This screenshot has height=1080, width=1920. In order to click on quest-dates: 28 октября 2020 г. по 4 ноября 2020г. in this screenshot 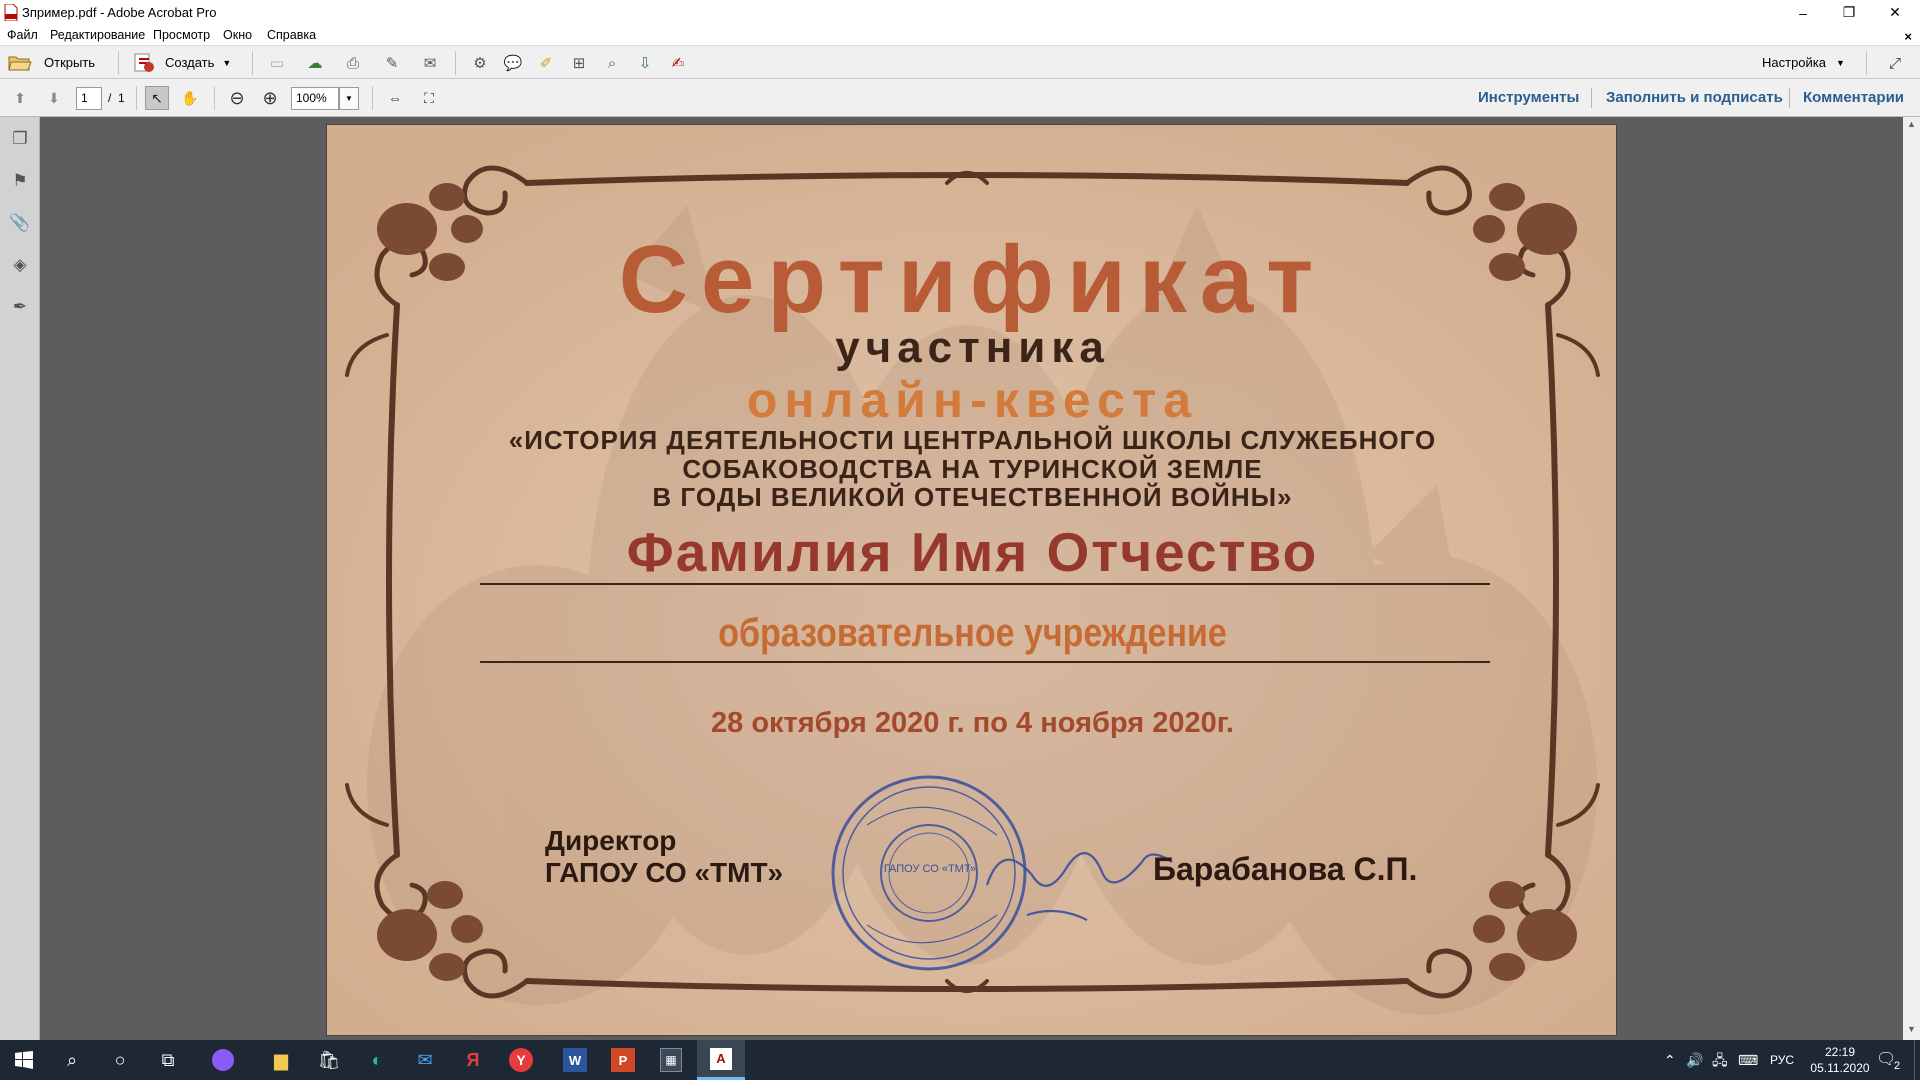, I will do `click(972, 723)`.